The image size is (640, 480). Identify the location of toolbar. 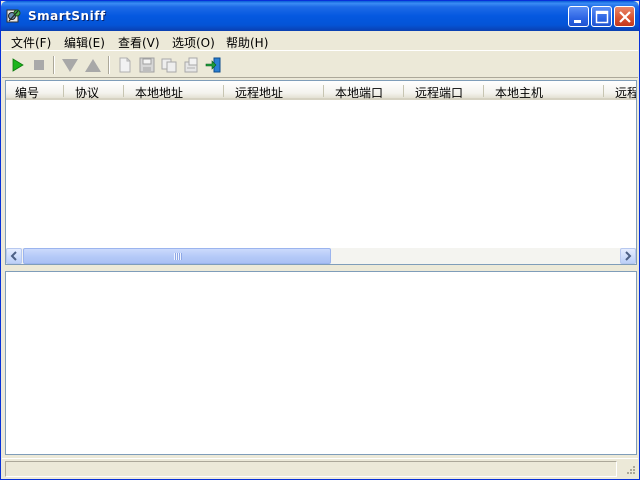
(320, 65).